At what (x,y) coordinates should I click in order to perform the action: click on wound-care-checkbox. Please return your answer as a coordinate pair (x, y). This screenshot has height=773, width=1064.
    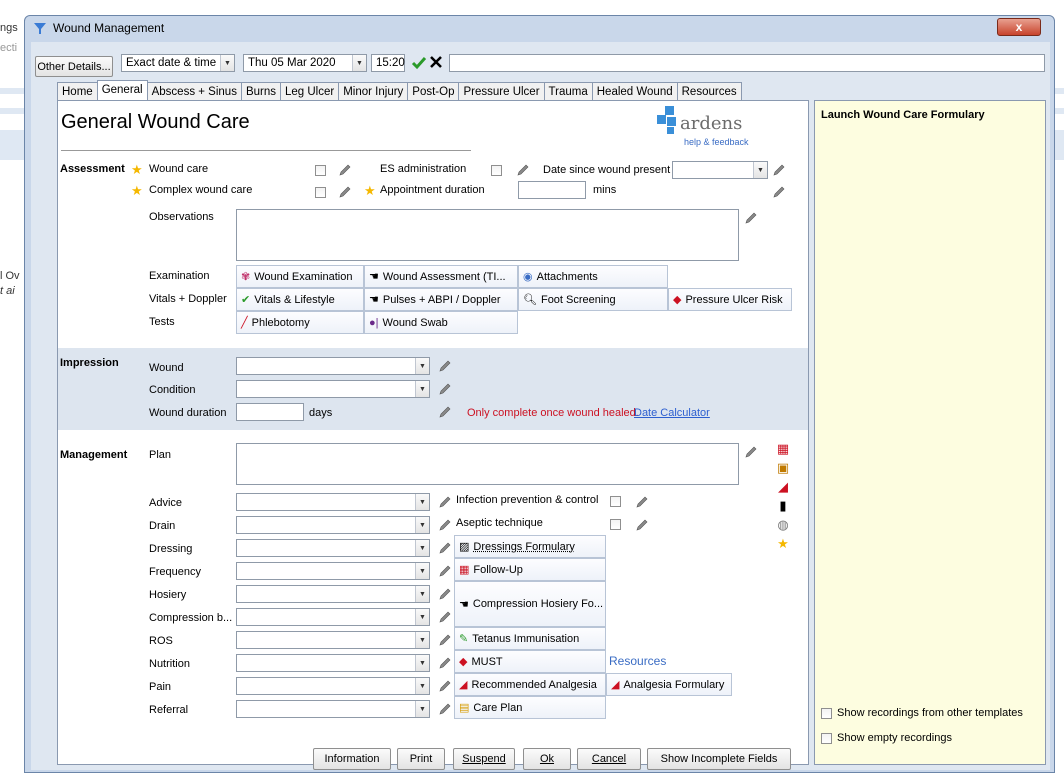
    Looking at the image, I should click on (320, 170).